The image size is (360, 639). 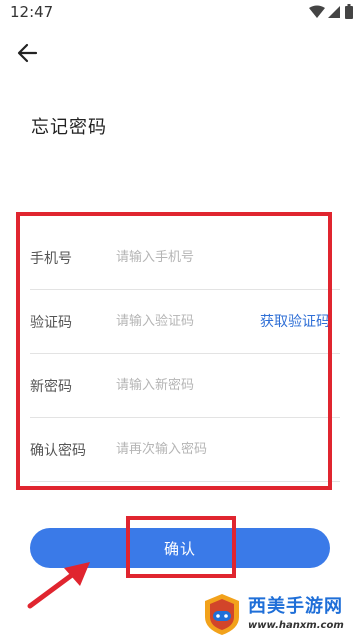 I want to click on watermark: 西美手游网 www.hanxm.com, so click(x=280, y=615).